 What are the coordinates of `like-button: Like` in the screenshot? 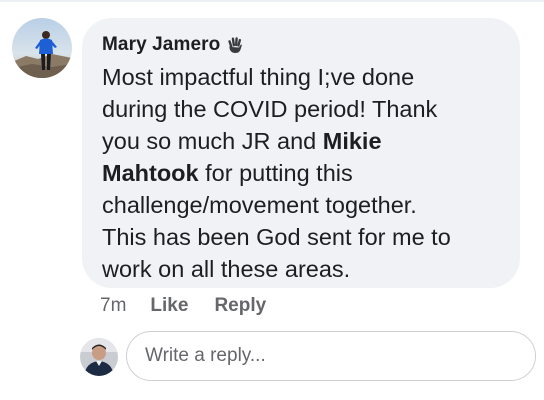 It's located at (169, 306).